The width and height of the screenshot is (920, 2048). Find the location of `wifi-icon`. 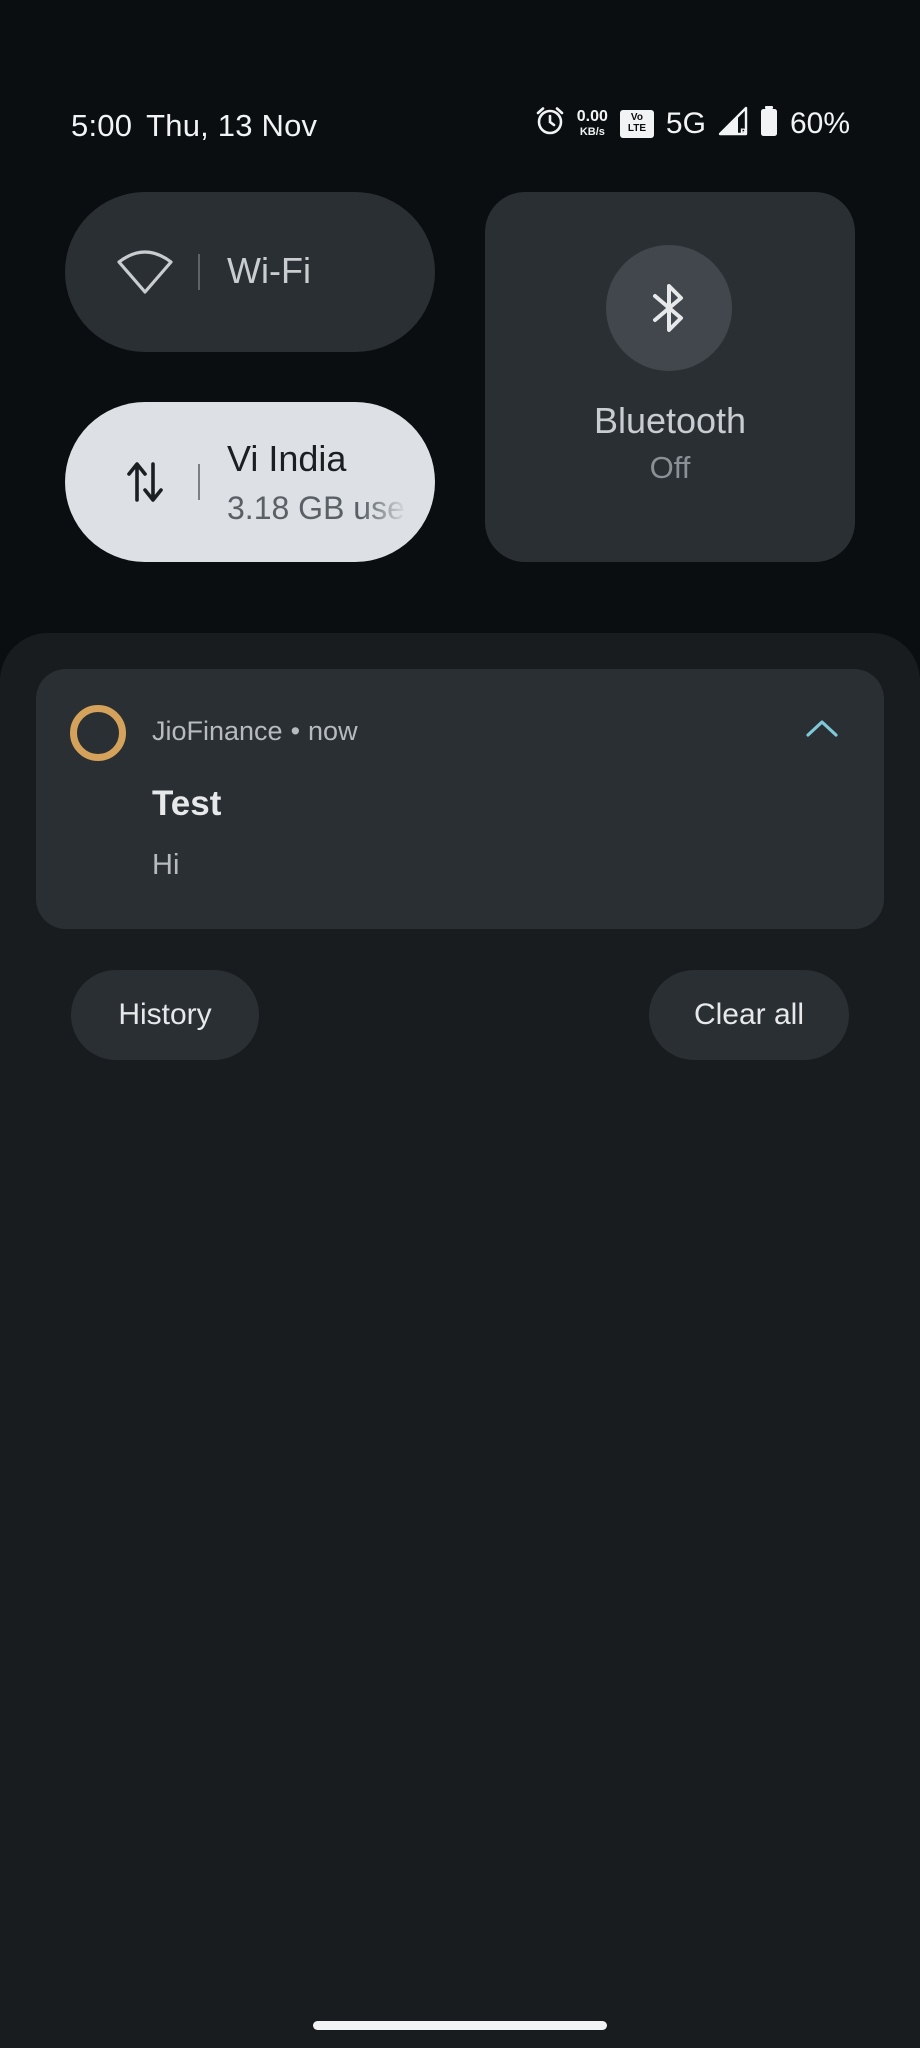

wifi-icon is located at coordinates (145, 272).